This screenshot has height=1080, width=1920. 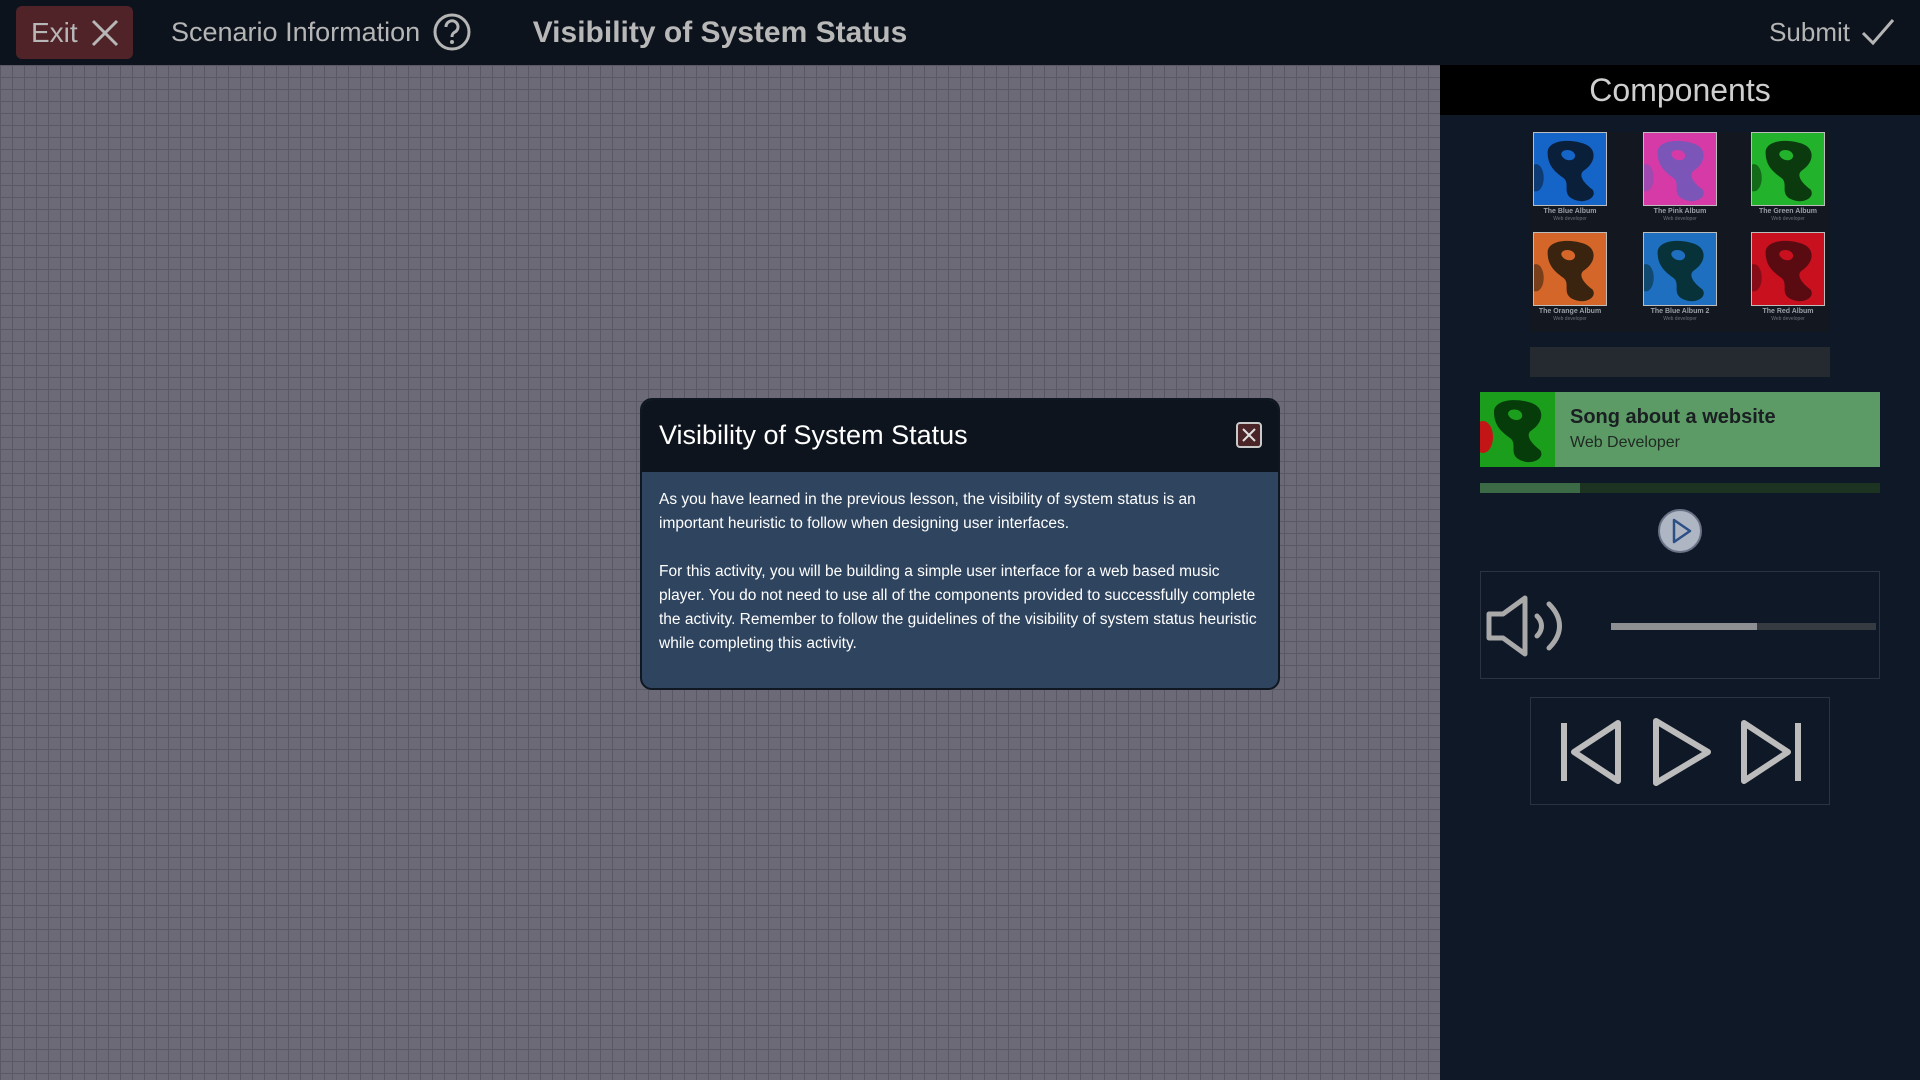 What do you see at coordinates (1809, 31) in the screenshot?
I see `submit-label: Submit` at bounding box center [1809, 31].